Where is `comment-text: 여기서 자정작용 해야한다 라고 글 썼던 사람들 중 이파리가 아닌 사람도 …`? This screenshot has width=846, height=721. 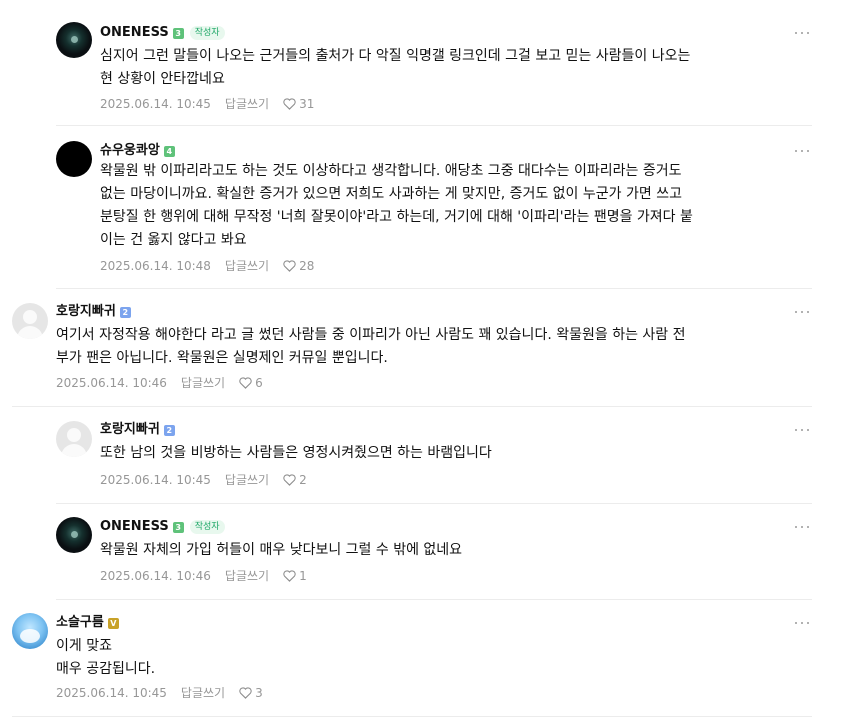 comment-text: 여기서 자정작용 해야한다 라고 글 썼던 사람들 중 이파리가 아닌 사람도 … is located at coordinates (371, 346).